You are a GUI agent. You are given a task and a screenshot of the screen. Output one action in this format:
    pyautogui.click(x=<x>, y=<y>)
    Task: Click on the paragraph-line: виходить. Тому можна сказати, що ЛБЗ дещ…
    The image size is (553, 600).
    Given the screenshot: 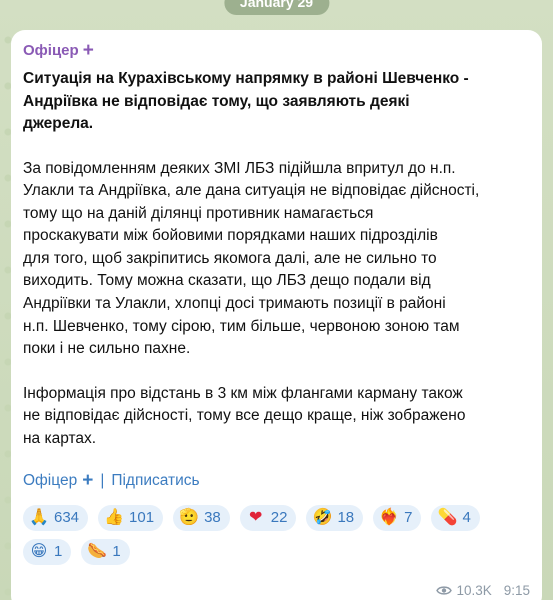 What is the action you would take?
    pyautogui.click(x=227, y=281)
    